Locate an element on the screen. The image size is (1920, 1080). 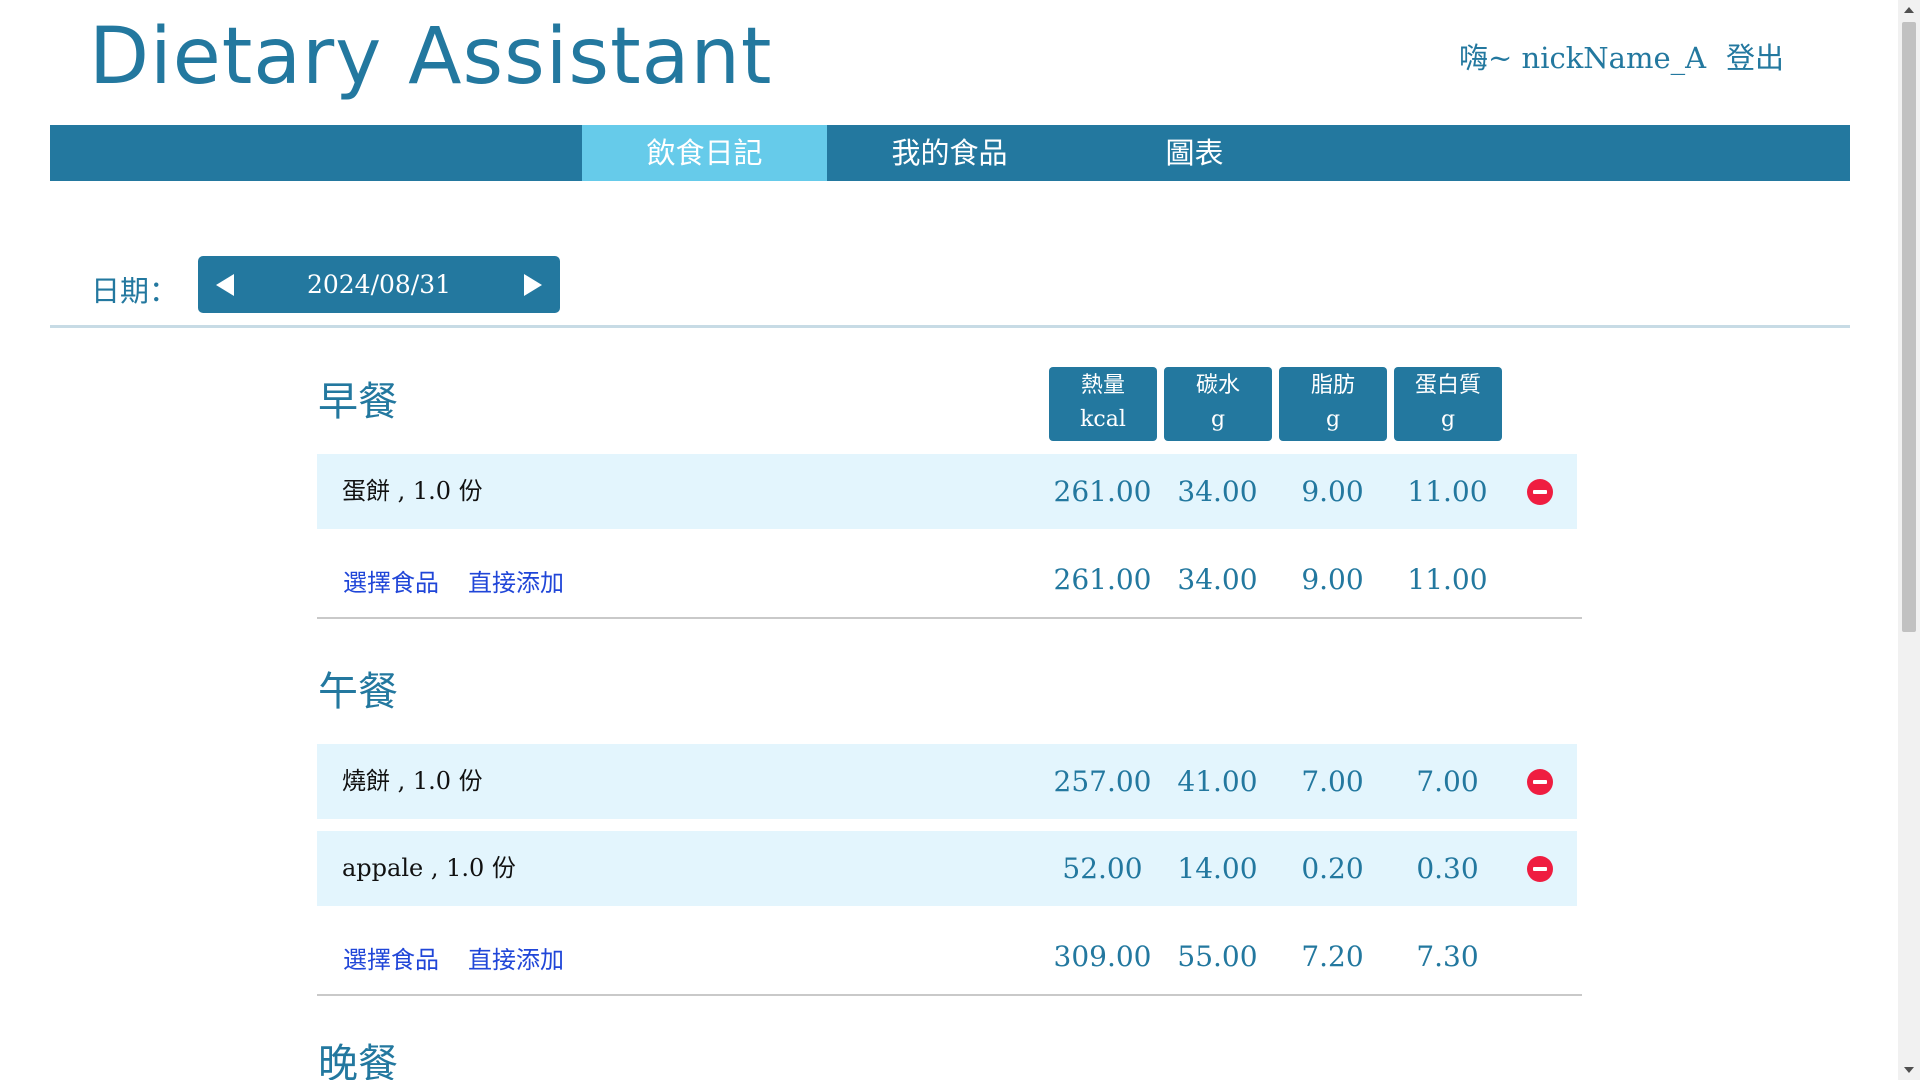
tab-my-foods: 我的食品 is located at coordinates (949, 153).